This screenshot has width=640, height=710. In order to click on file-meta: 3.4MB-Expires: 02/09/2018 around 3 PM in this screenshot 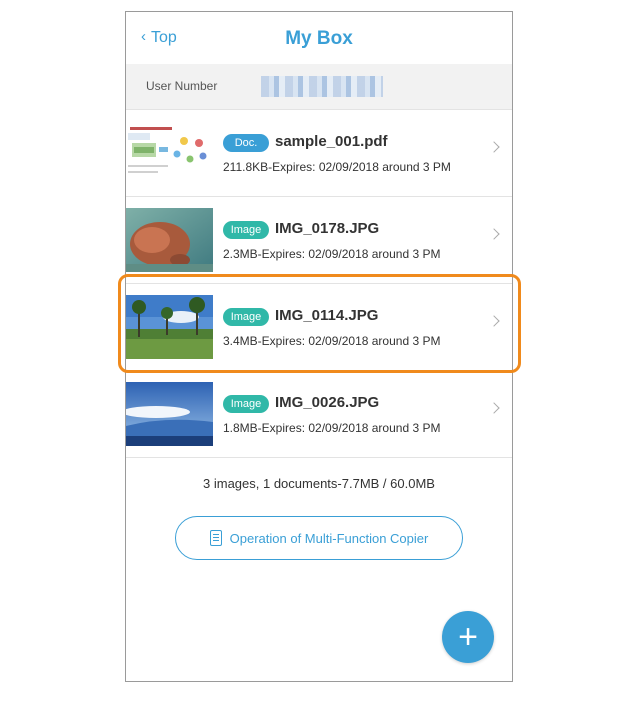, I will do `click(332, 341)`.